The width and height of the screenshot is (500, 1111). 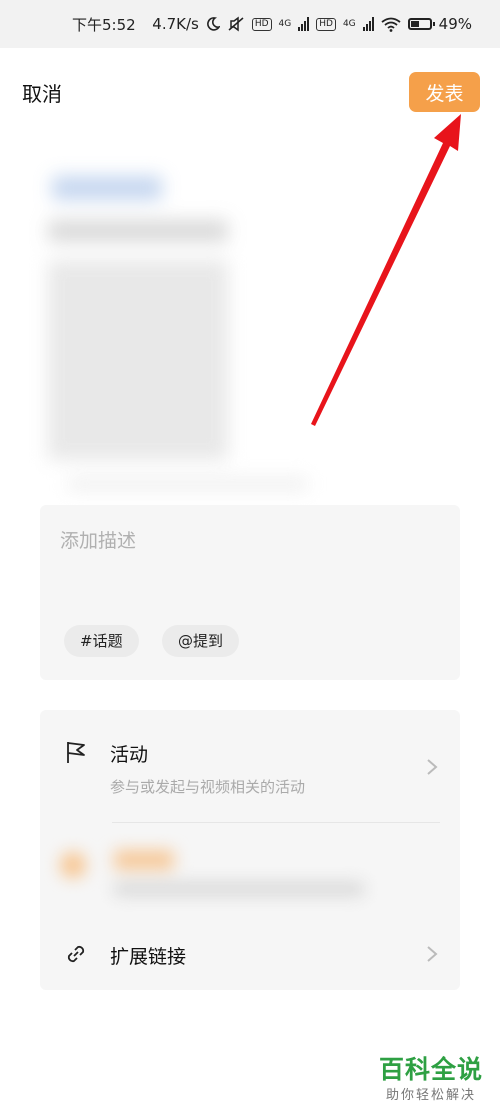 What do you see at coordinates (208, 787) in the screenshot?
I see `activity-subtitle: 参与或发起与视频相关的活动` at bounding box center [208, 787].